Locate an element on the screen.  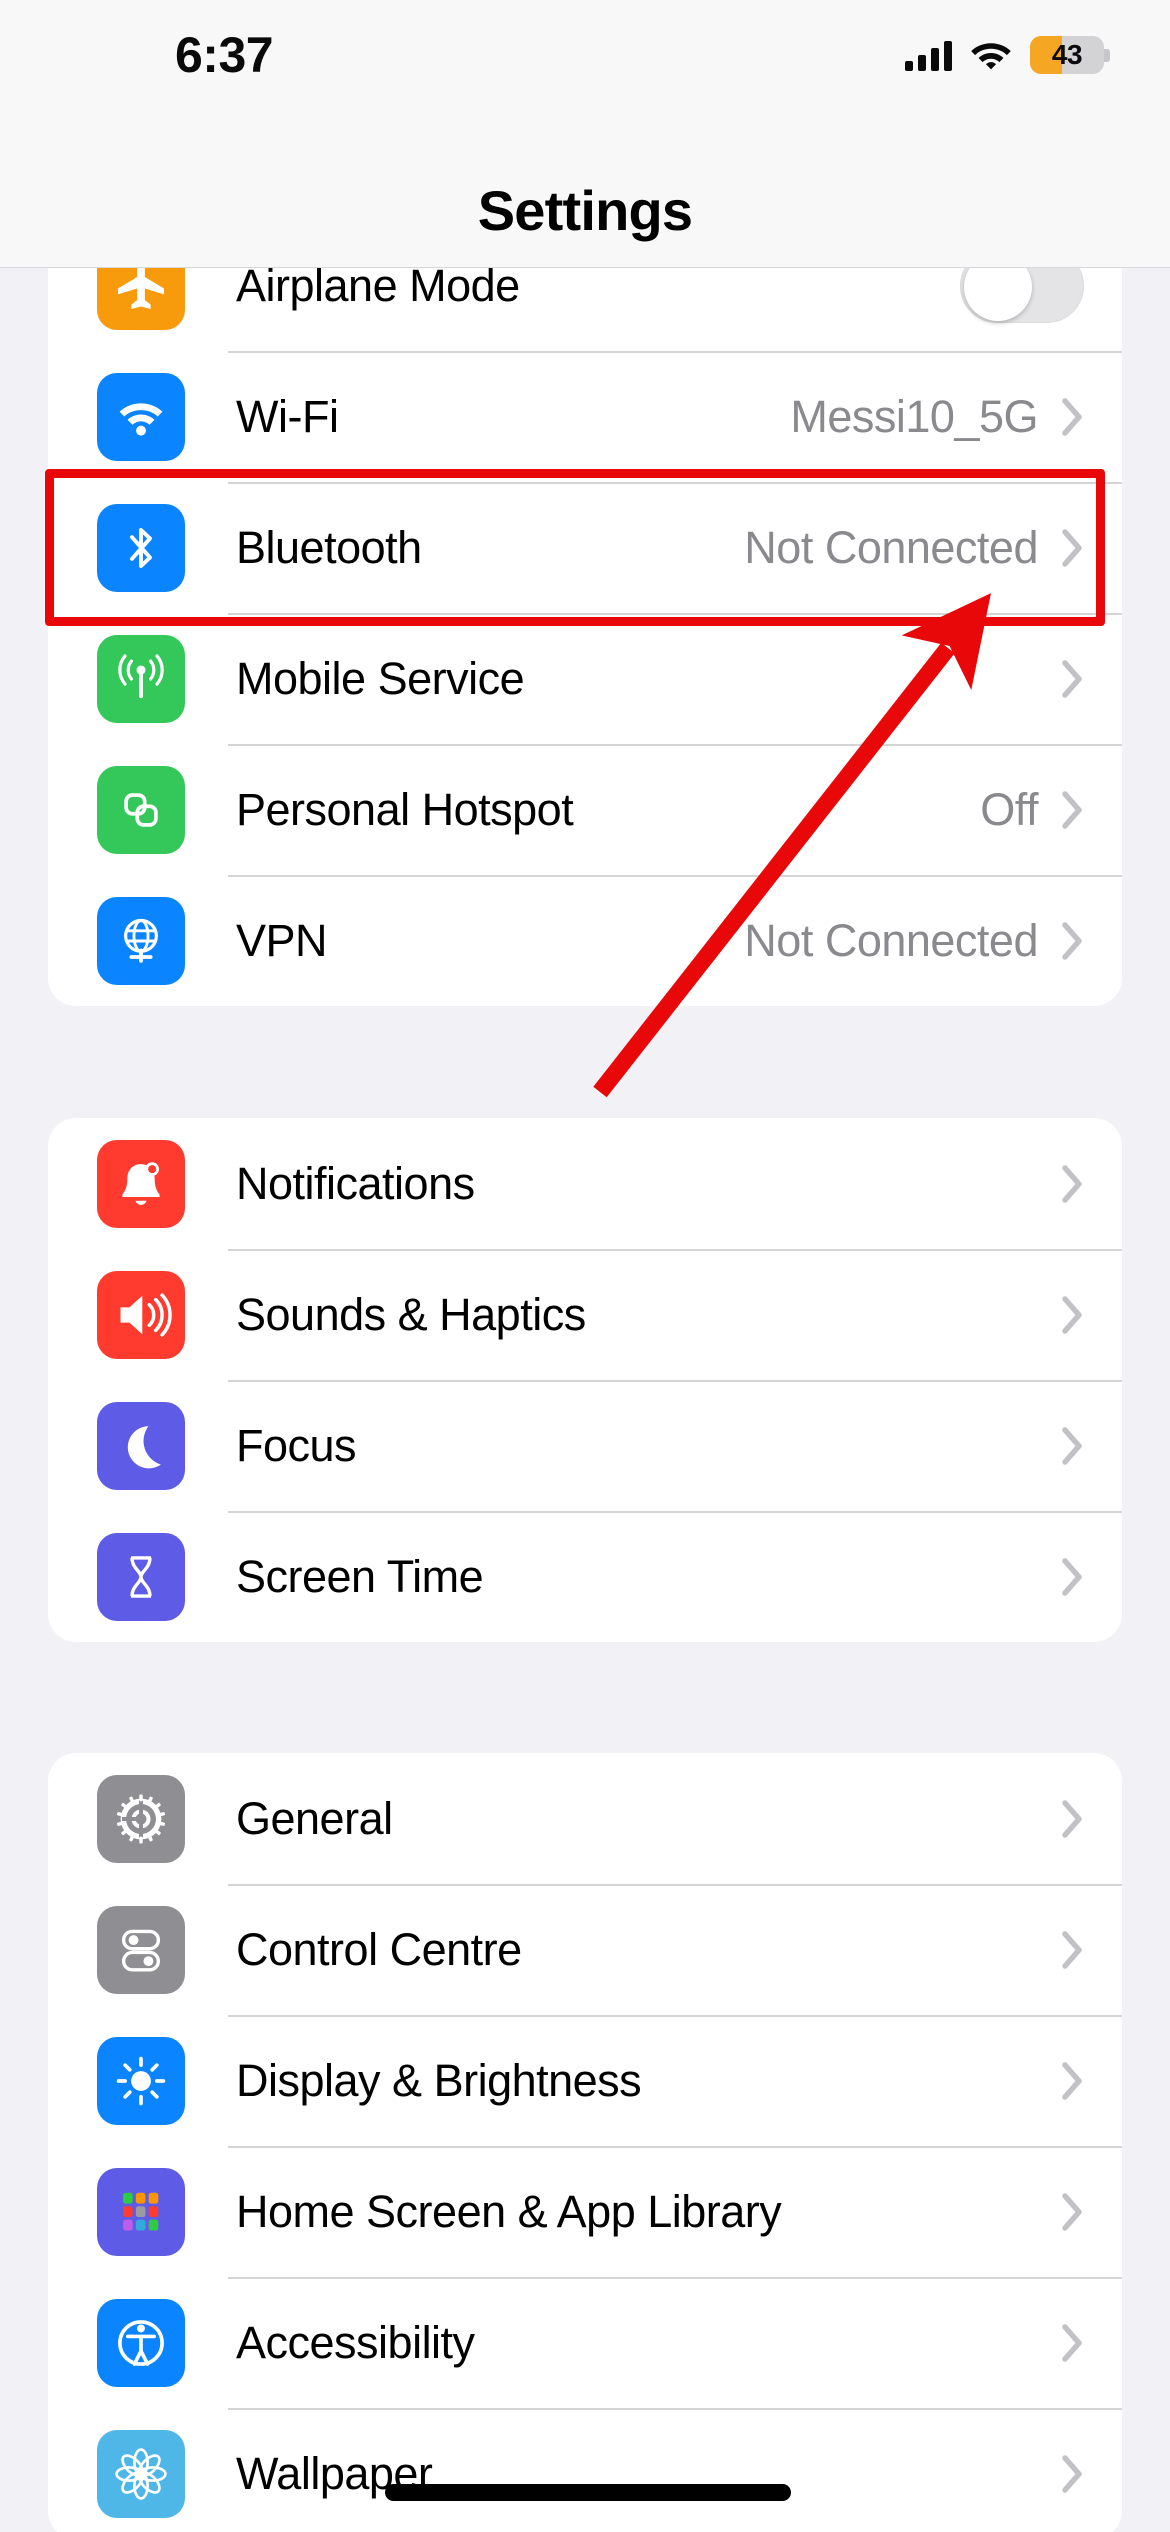
settings-row-control-centre: Control Centre is located at coordinates (585, 1949).